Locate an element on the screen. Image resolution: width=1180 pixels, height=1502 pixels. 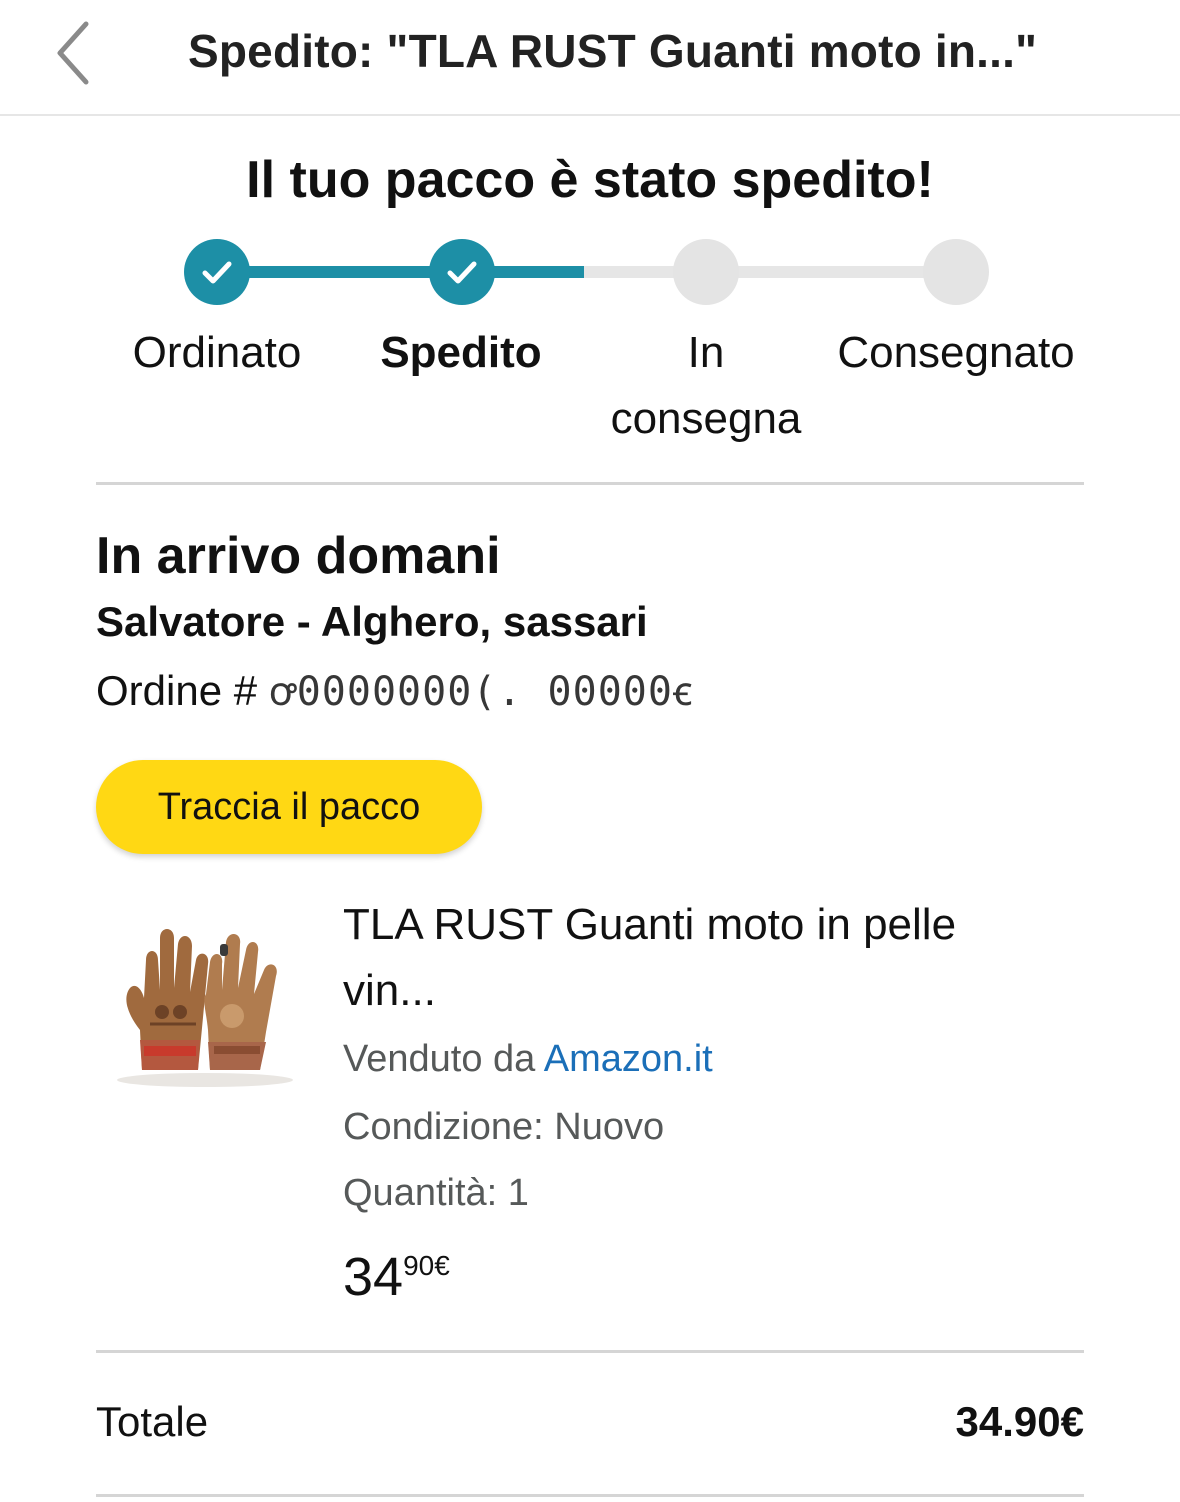
product-quantity: Quantità: 1 is located at coordinates (436, 1193).